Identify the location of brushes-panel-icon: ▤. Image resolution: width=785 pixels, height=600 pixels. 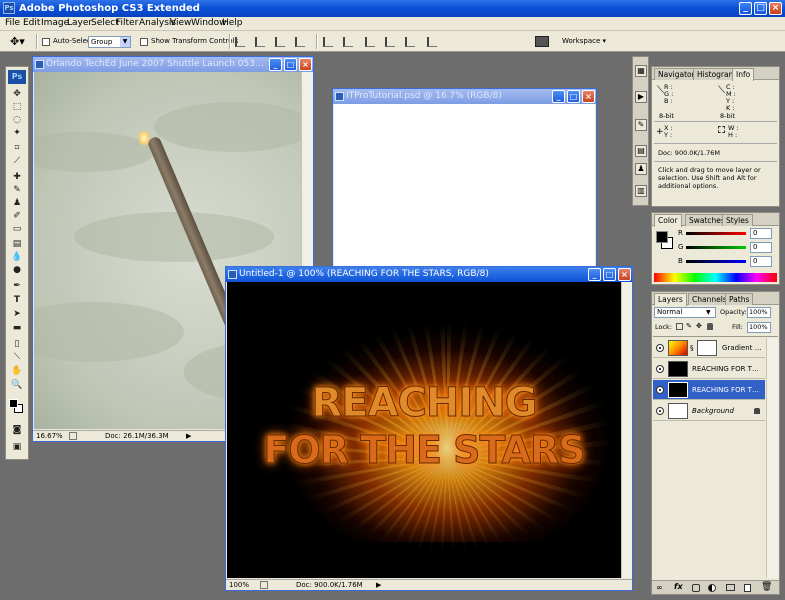
(641, 151).